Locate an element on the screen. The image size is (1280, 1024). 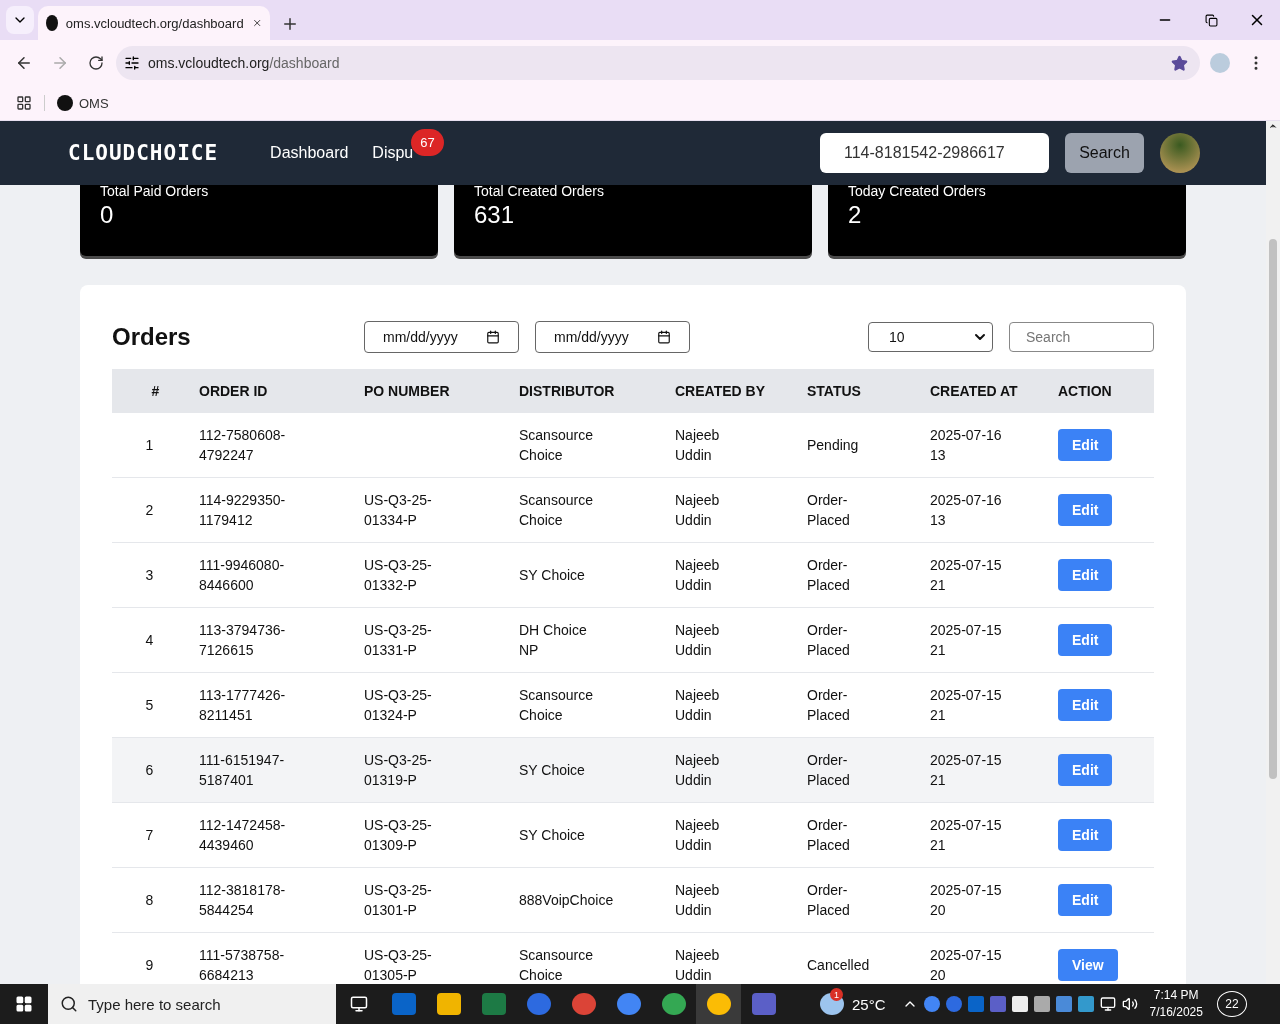
weather-widget: 1 25°C is located at coordinates (853, 1004).